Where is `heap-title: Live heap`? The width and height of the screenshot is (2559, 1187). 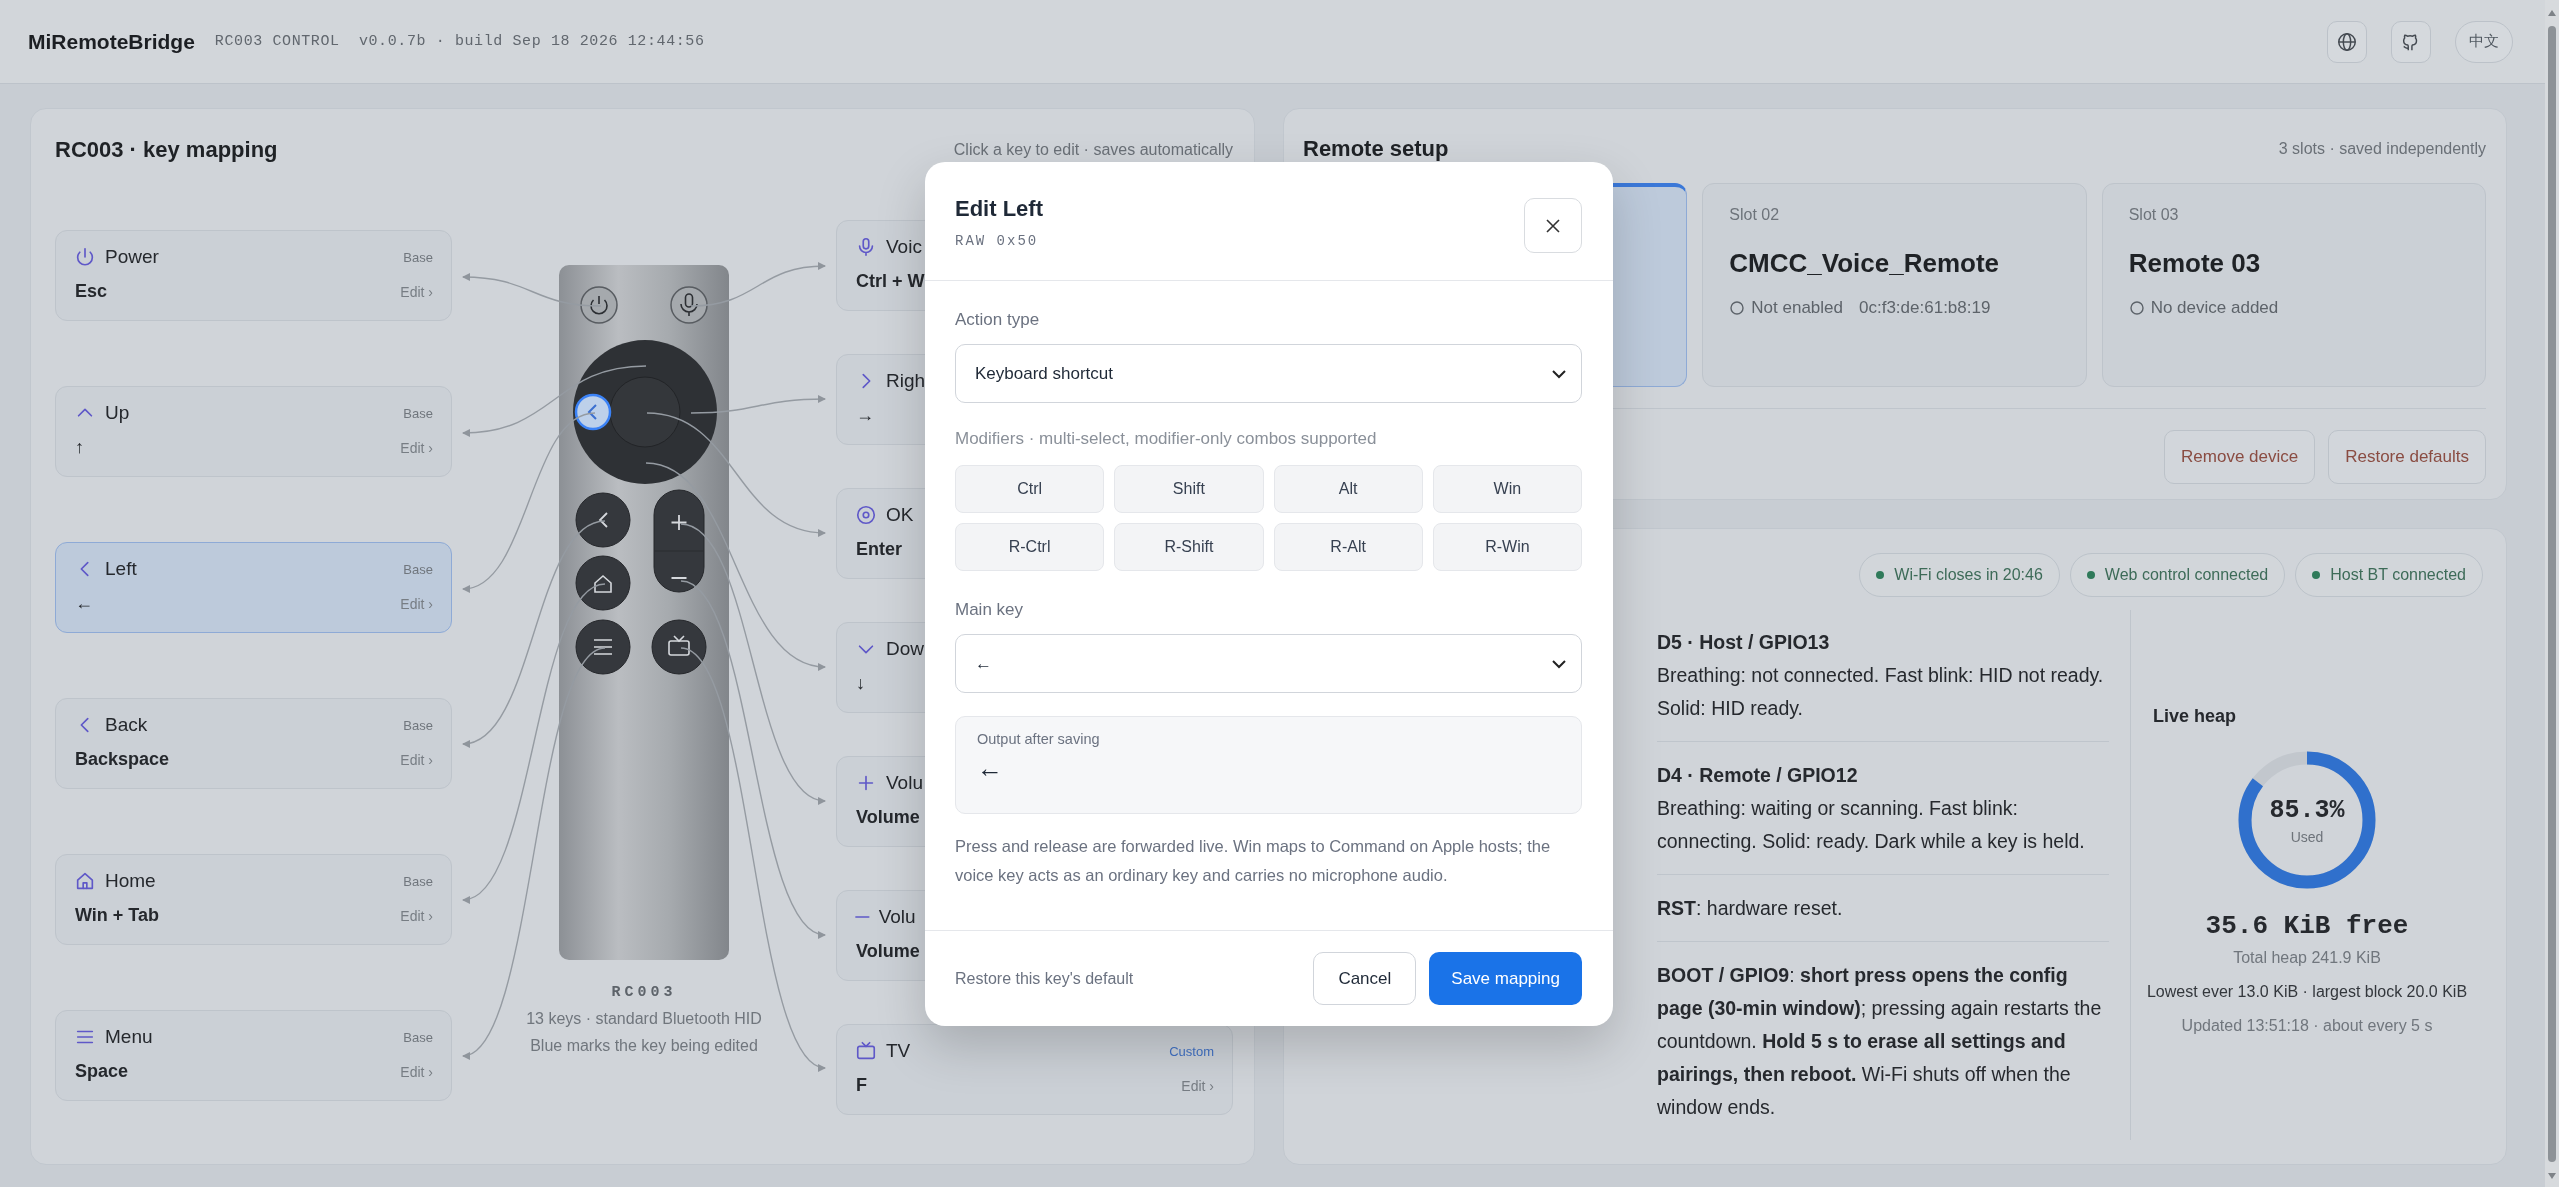
heap-title: Live heap is located at coordinates (2195, 716).